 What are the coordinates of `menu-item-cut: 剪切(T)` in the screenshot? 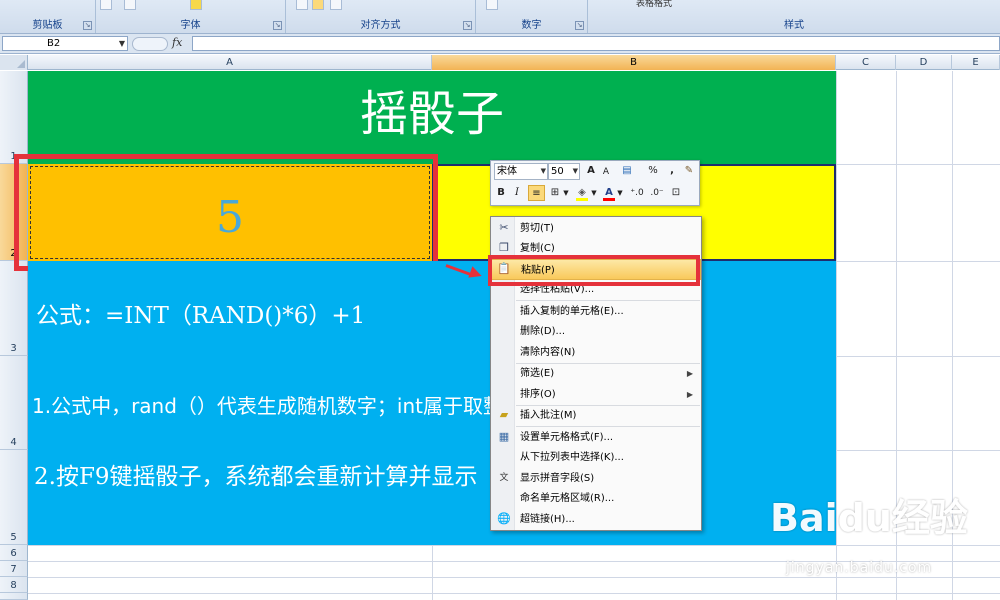 It's located at (596, 228).